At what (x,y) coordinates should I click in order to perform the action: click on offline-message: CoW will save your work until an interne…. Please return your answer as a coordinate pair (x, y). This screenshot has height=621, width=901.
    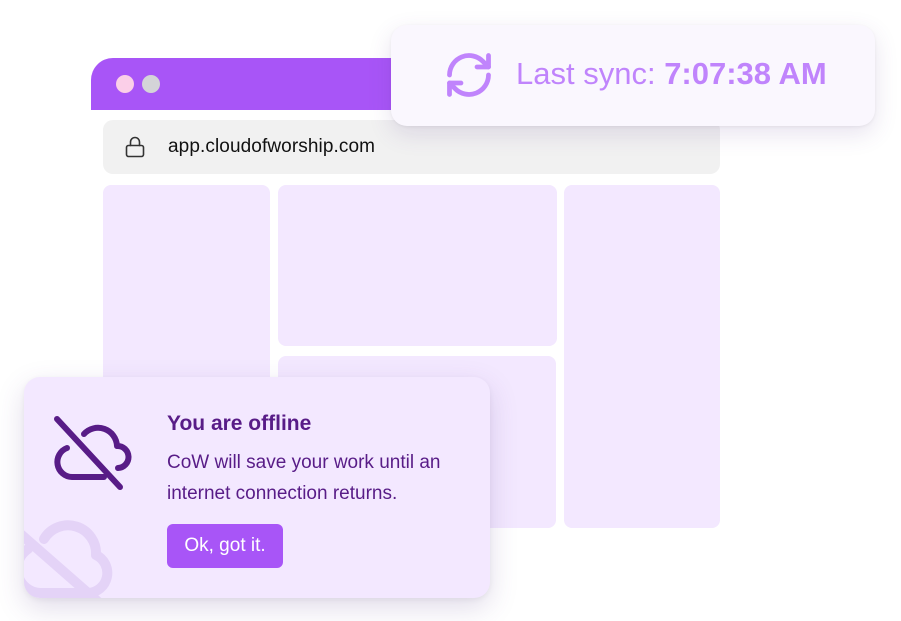
    Looking at the image, I should click on (304, 478).